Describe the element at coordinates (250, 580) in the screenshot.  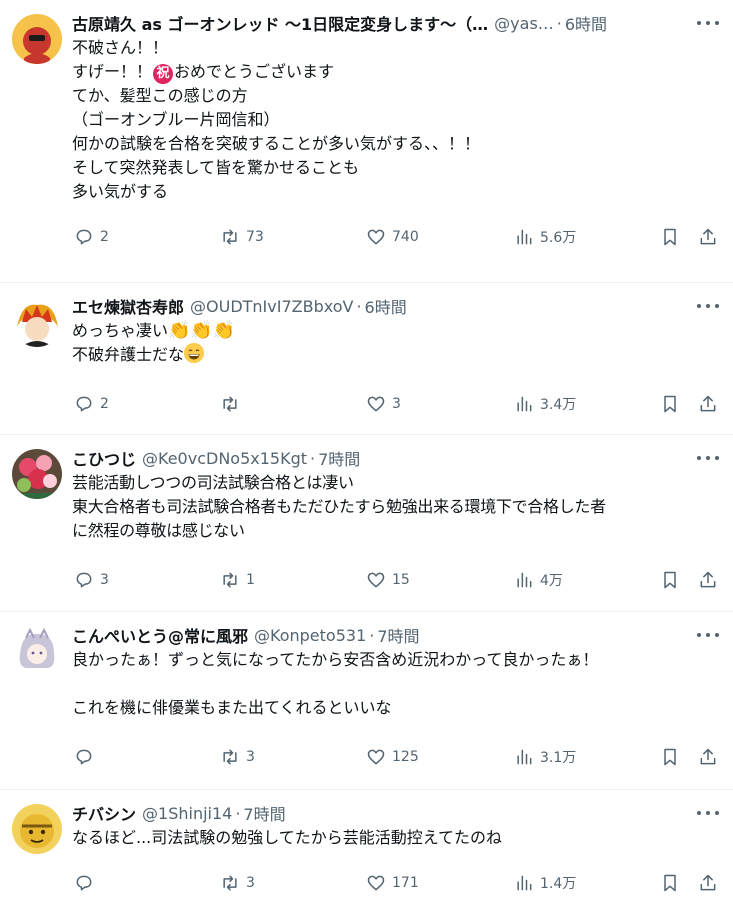
I see `repost-count: 1` at that location.